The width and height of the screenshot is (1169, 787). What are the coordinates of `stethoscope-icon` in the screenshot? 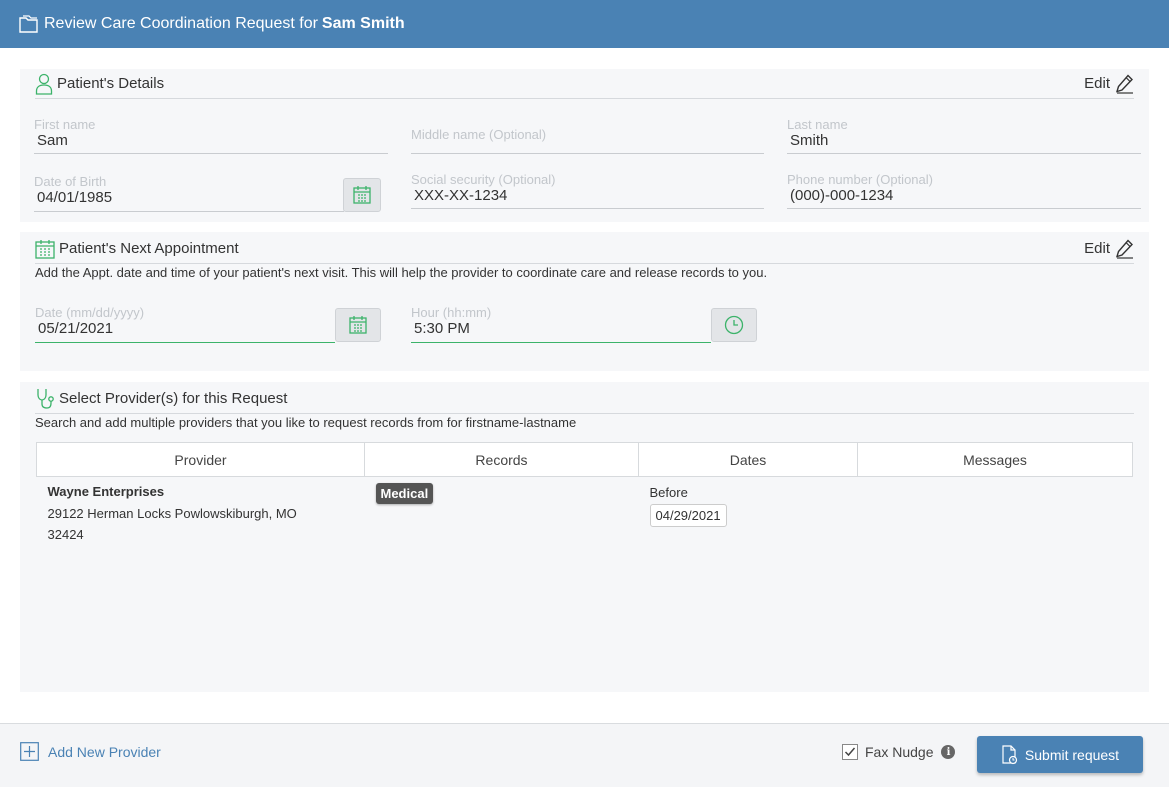 It's located at (45, 398).